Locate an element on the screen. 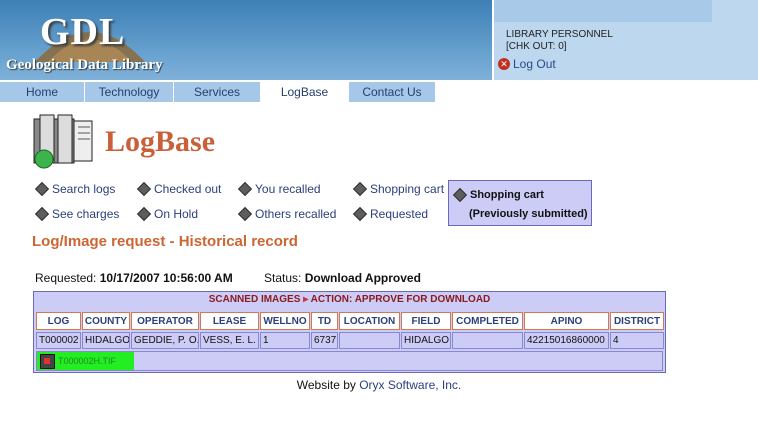 The width and height of the screenshot is (758, 427). tab-contact-us: Contact Us is located at coordinates (392, 92).